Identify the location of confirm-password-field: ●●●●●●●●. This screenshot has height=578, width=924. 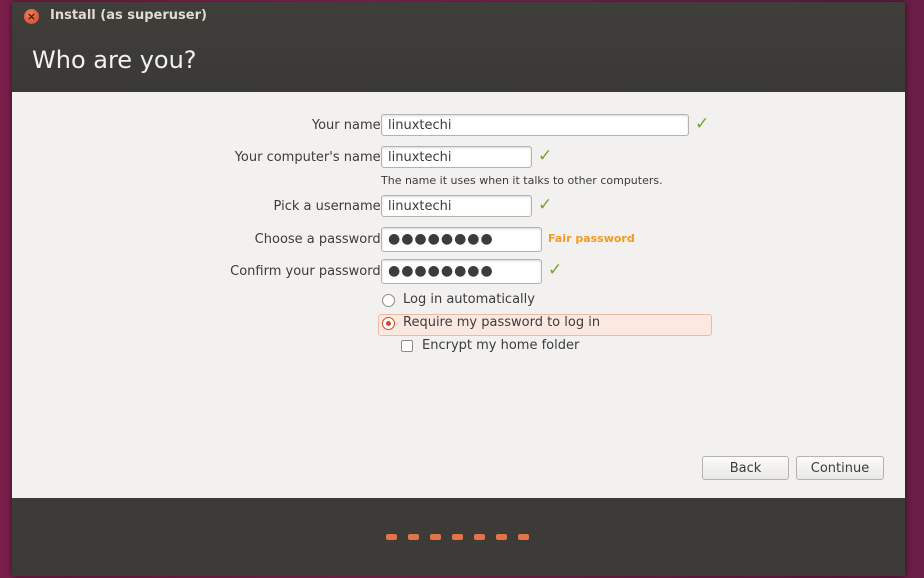
(461, 271).